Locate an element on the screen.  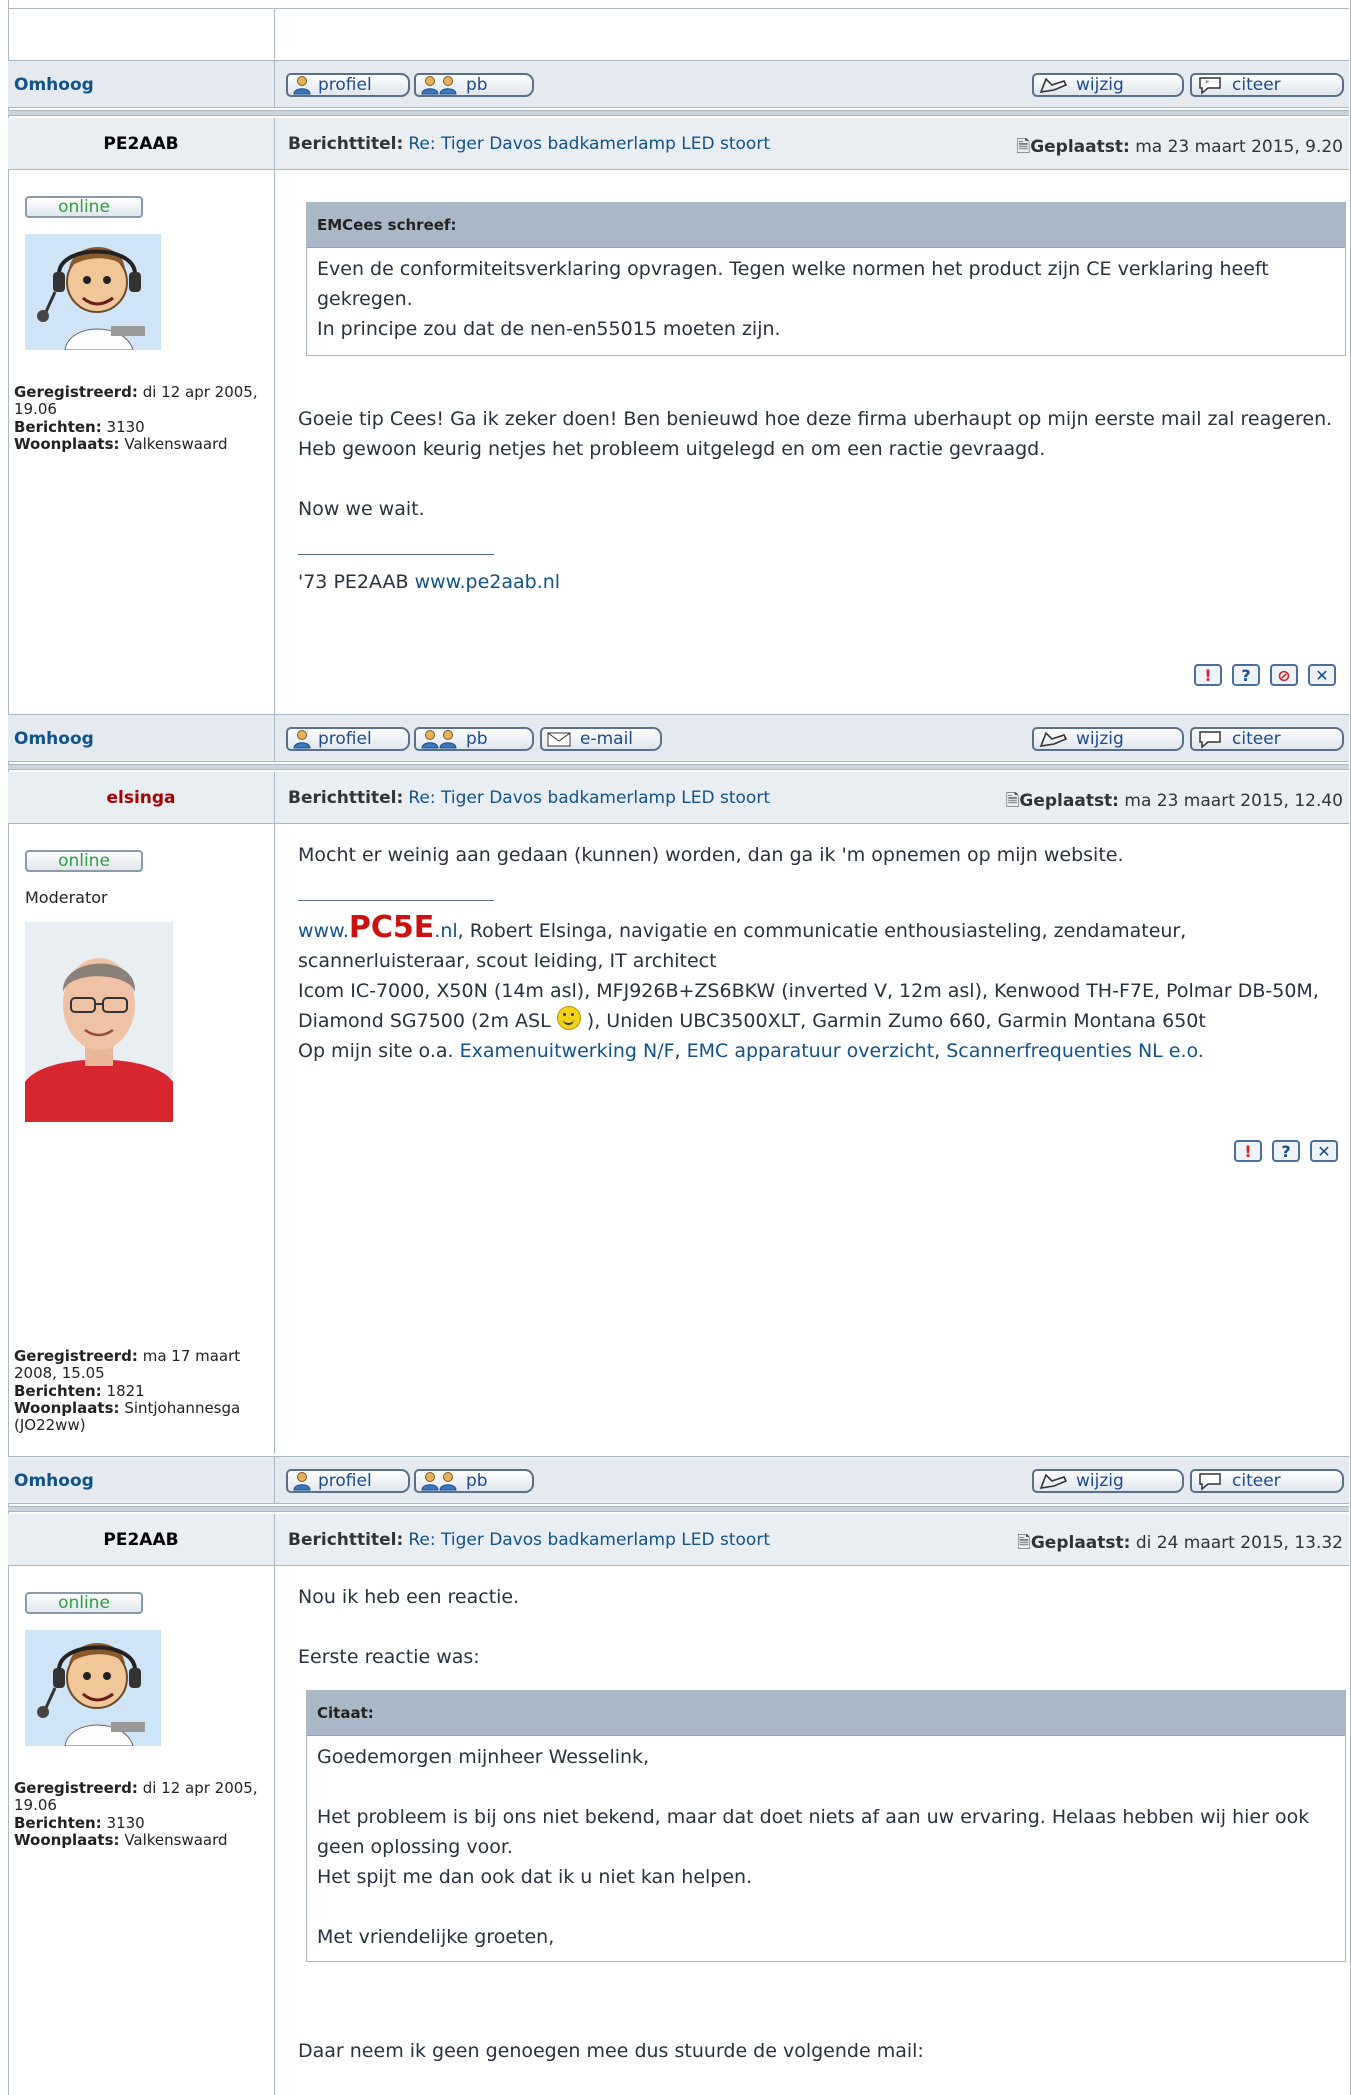
user-rank: Moderator is located at coordinates (66, 897).